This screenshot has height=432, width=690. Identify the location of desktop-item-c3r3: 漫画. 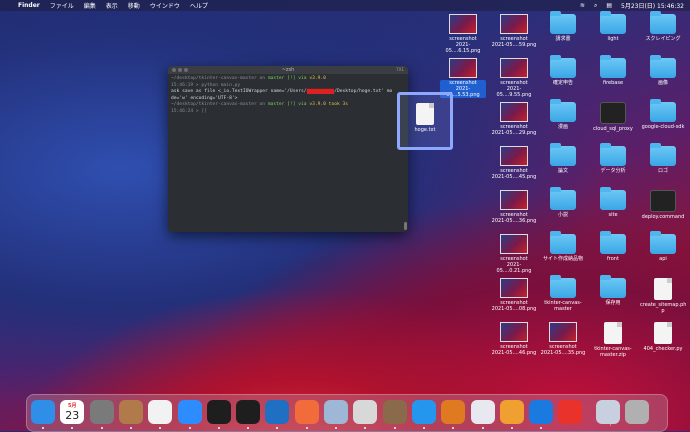
(563, 114).